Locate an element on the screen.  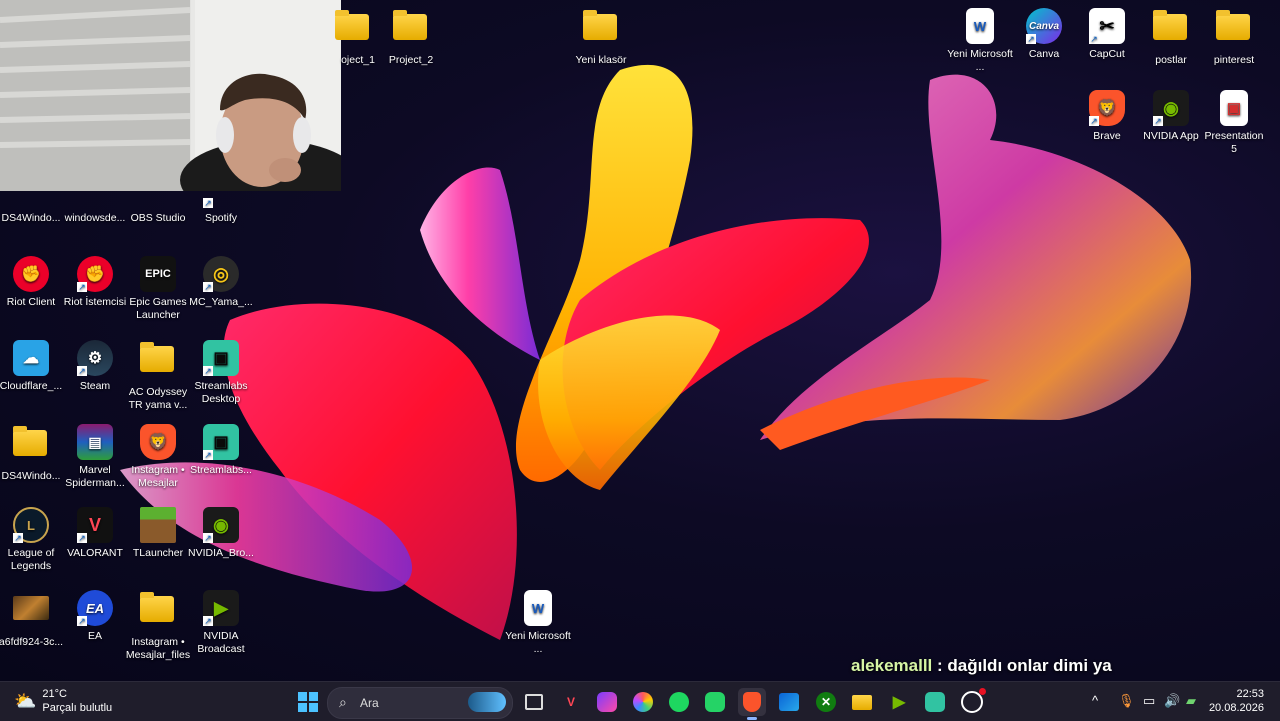
desktop-icon-spotify: ↗ Spotify is located at coordinates (221, 206).